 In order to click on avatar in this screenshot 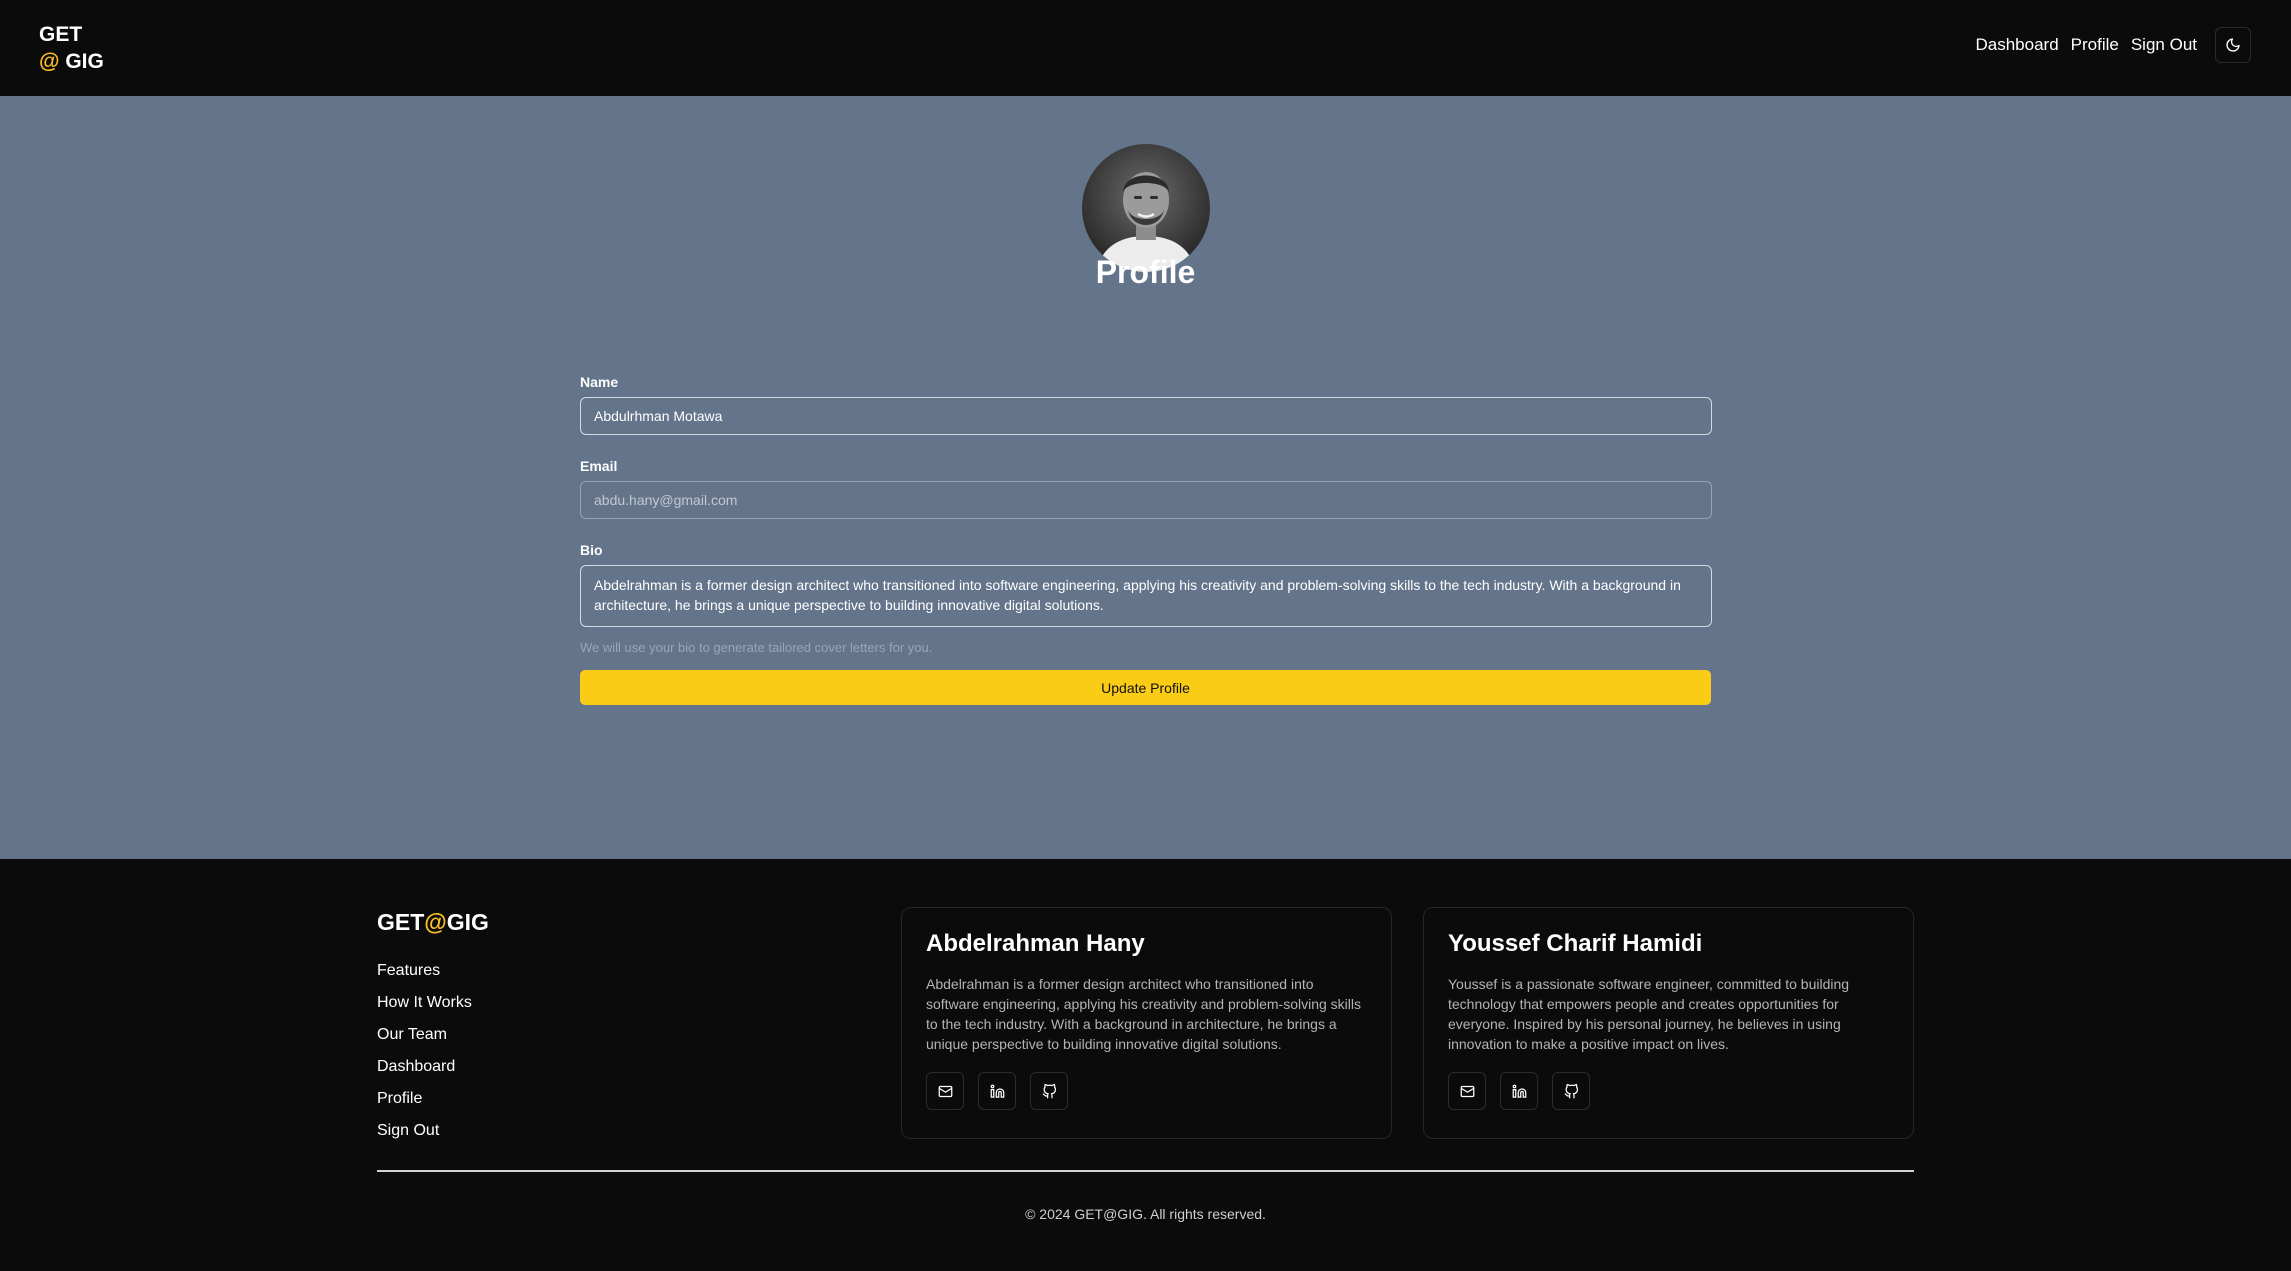, I will do `click(1146, 208)`.